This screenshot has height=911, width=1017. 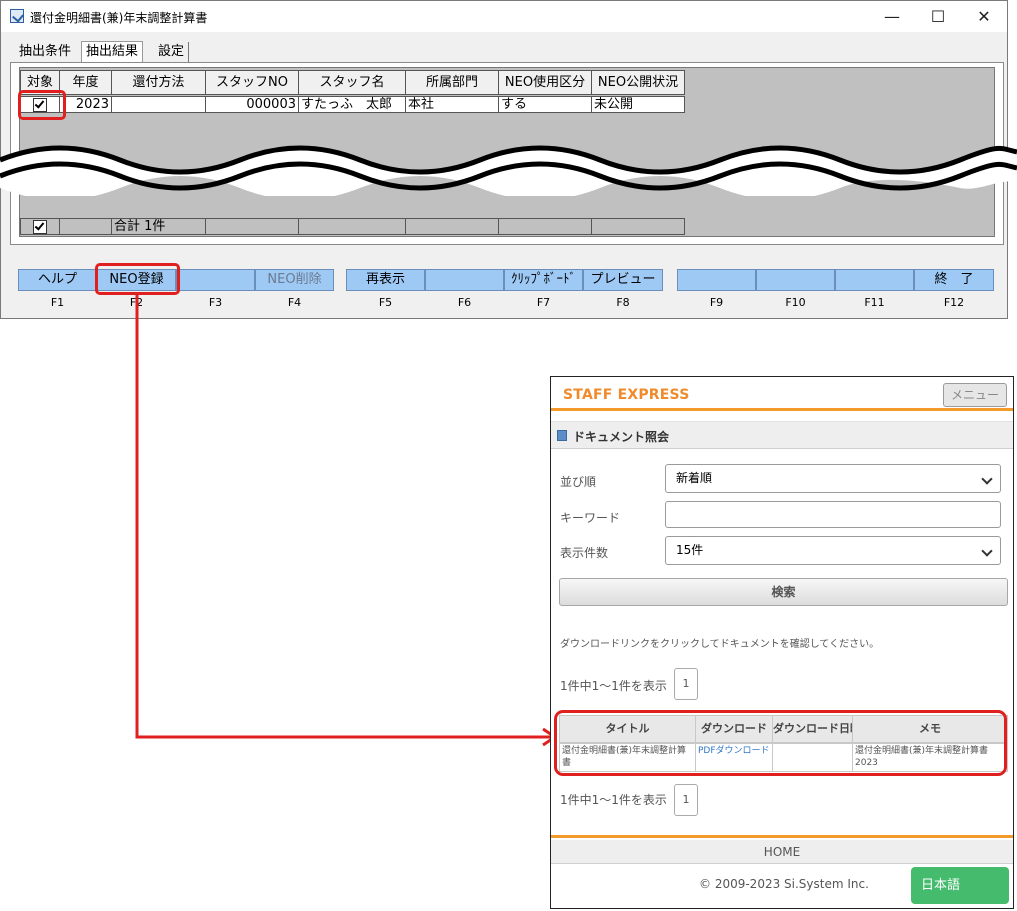 I want to click on f1-key-label: F1, so click(x=57, y=302).